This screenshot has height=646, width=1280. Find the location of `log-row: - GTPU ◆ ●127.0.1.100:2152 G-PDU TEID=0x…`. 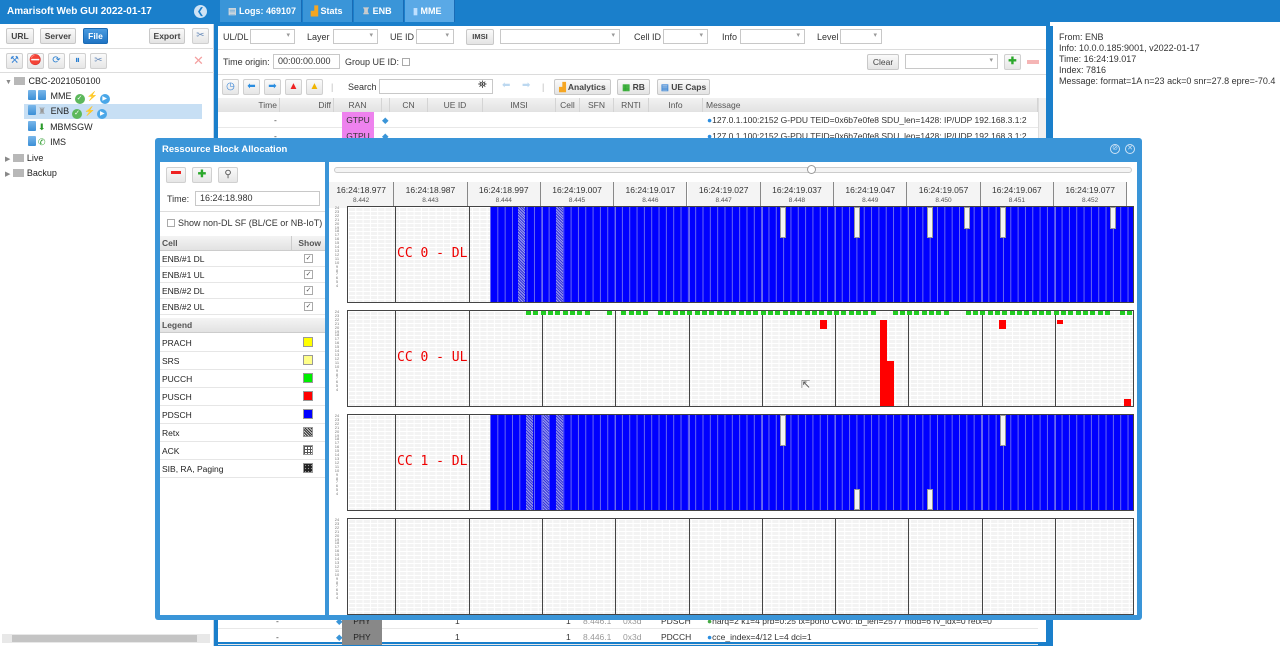

log-row: - GTPU ◆ ●127.0.1.100:2152 G-PDU TEID=0x… is located at coordinates (628, 120).